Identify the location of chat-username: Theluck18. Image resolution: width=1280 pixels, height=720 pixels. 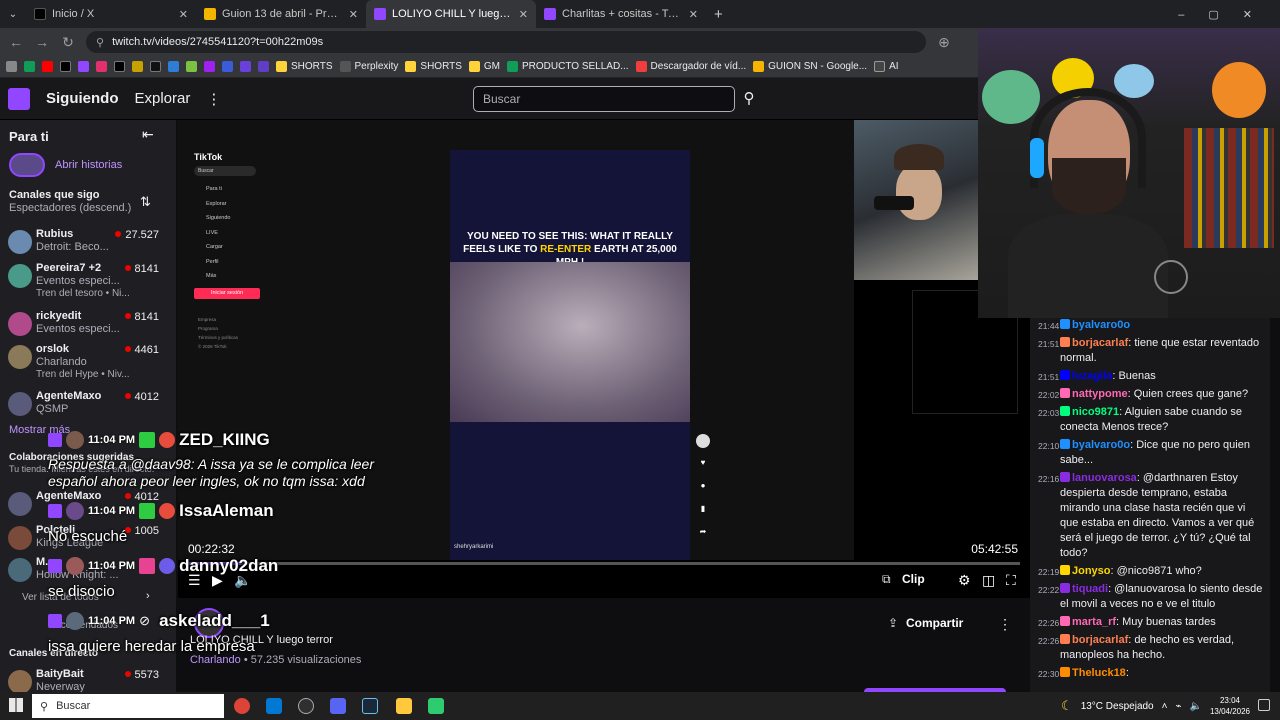
(1099, 673).